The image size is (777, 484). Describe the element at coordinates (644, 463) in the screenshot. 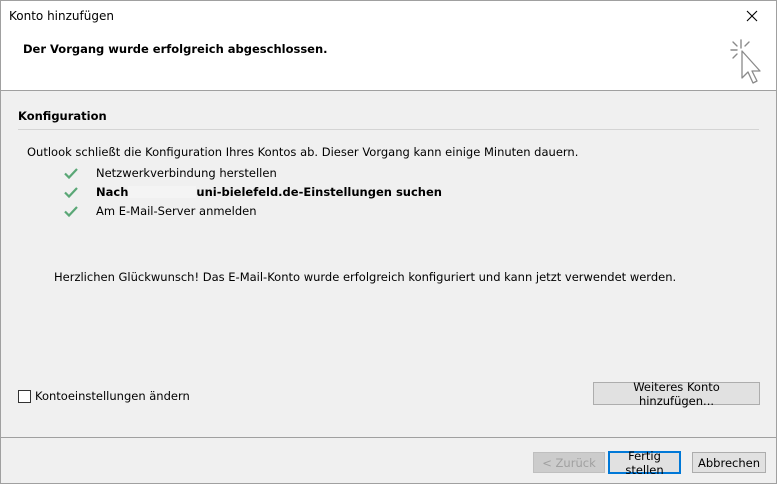

I see `finish-button: Fertig stellen` at that location.